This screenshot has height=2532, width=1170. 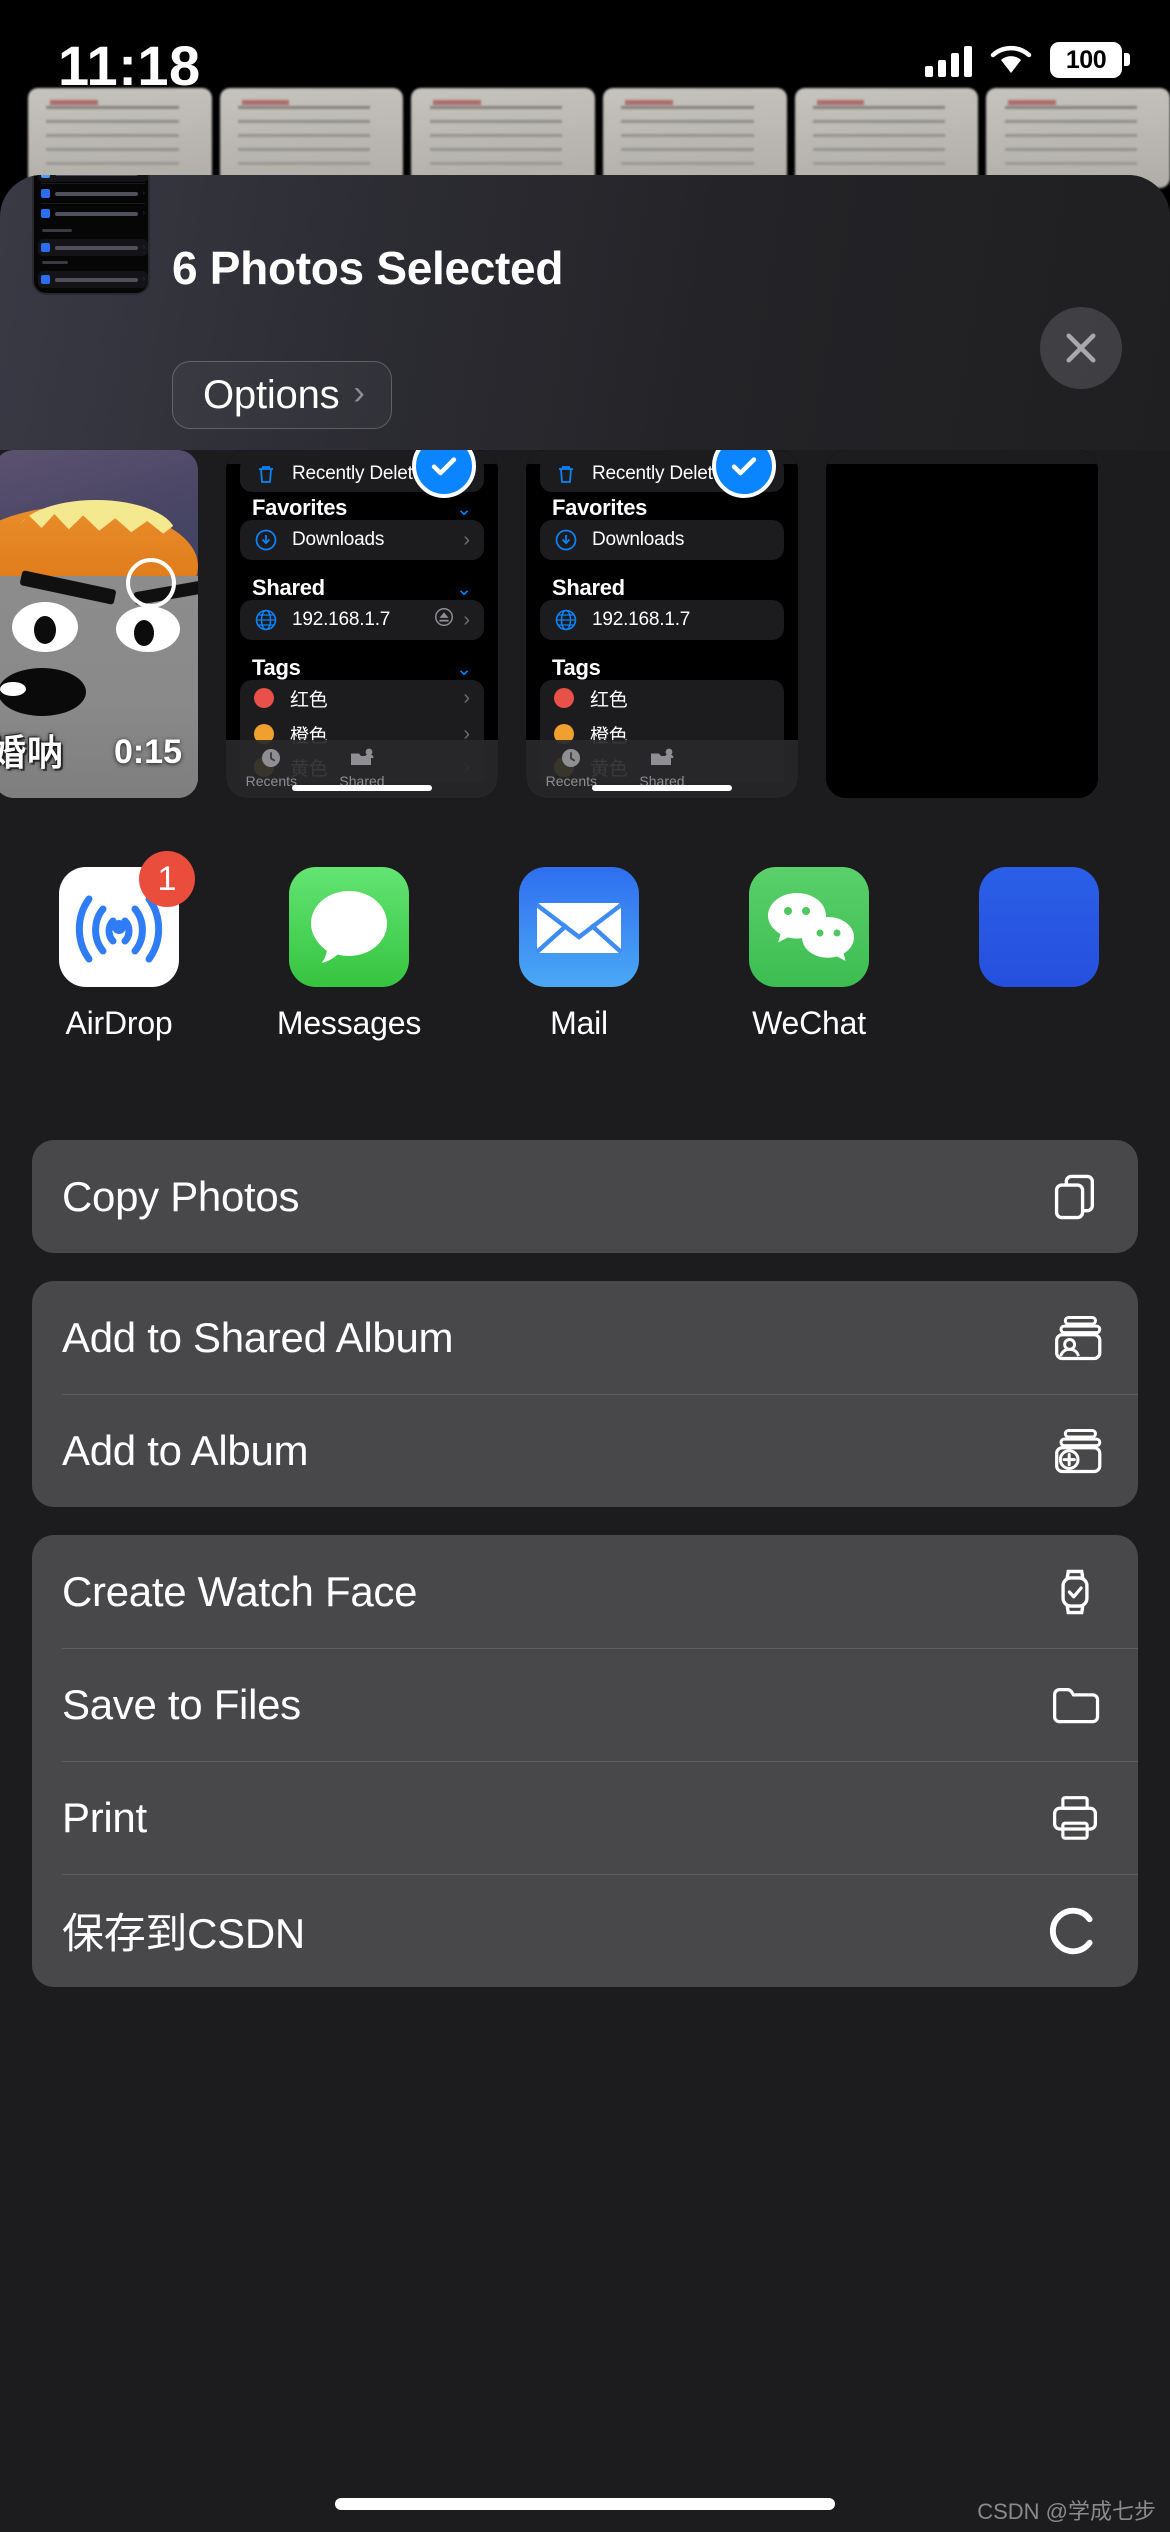 I want to click on action-create-watch-face: Create Watch Face, so click(x=585, y=1591).